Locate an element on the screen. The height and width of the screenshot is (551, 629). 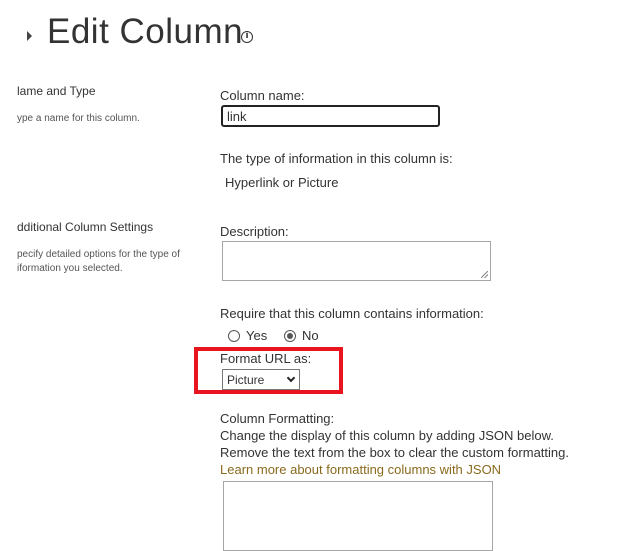
require-yes-label: Yes is located at coordinates (256, 335).